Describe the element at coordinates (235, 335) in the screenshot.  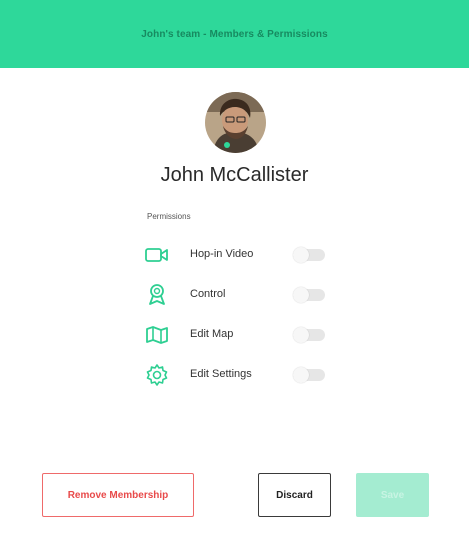
I see `permission-row-edit-map: Edit Map` at that location.